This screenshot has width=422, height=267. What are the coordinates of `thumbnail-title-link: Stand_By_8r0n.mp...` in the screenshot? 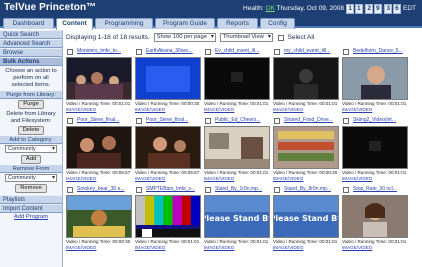 It's located at (311, 189).